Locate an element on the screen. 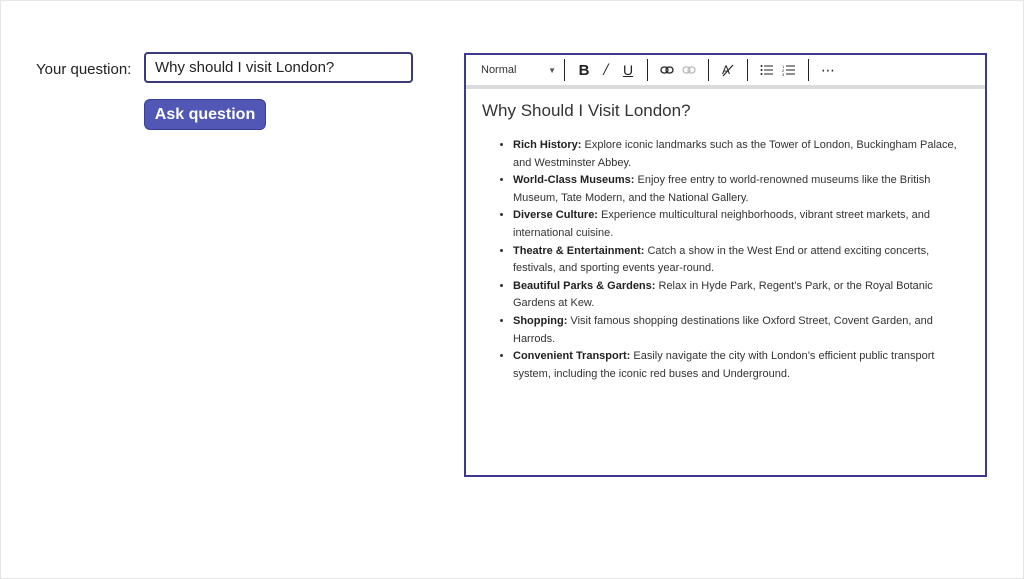 The image size is (1024, 579). item-heading: Convenient Transport: is located at coordinates (572, 356).